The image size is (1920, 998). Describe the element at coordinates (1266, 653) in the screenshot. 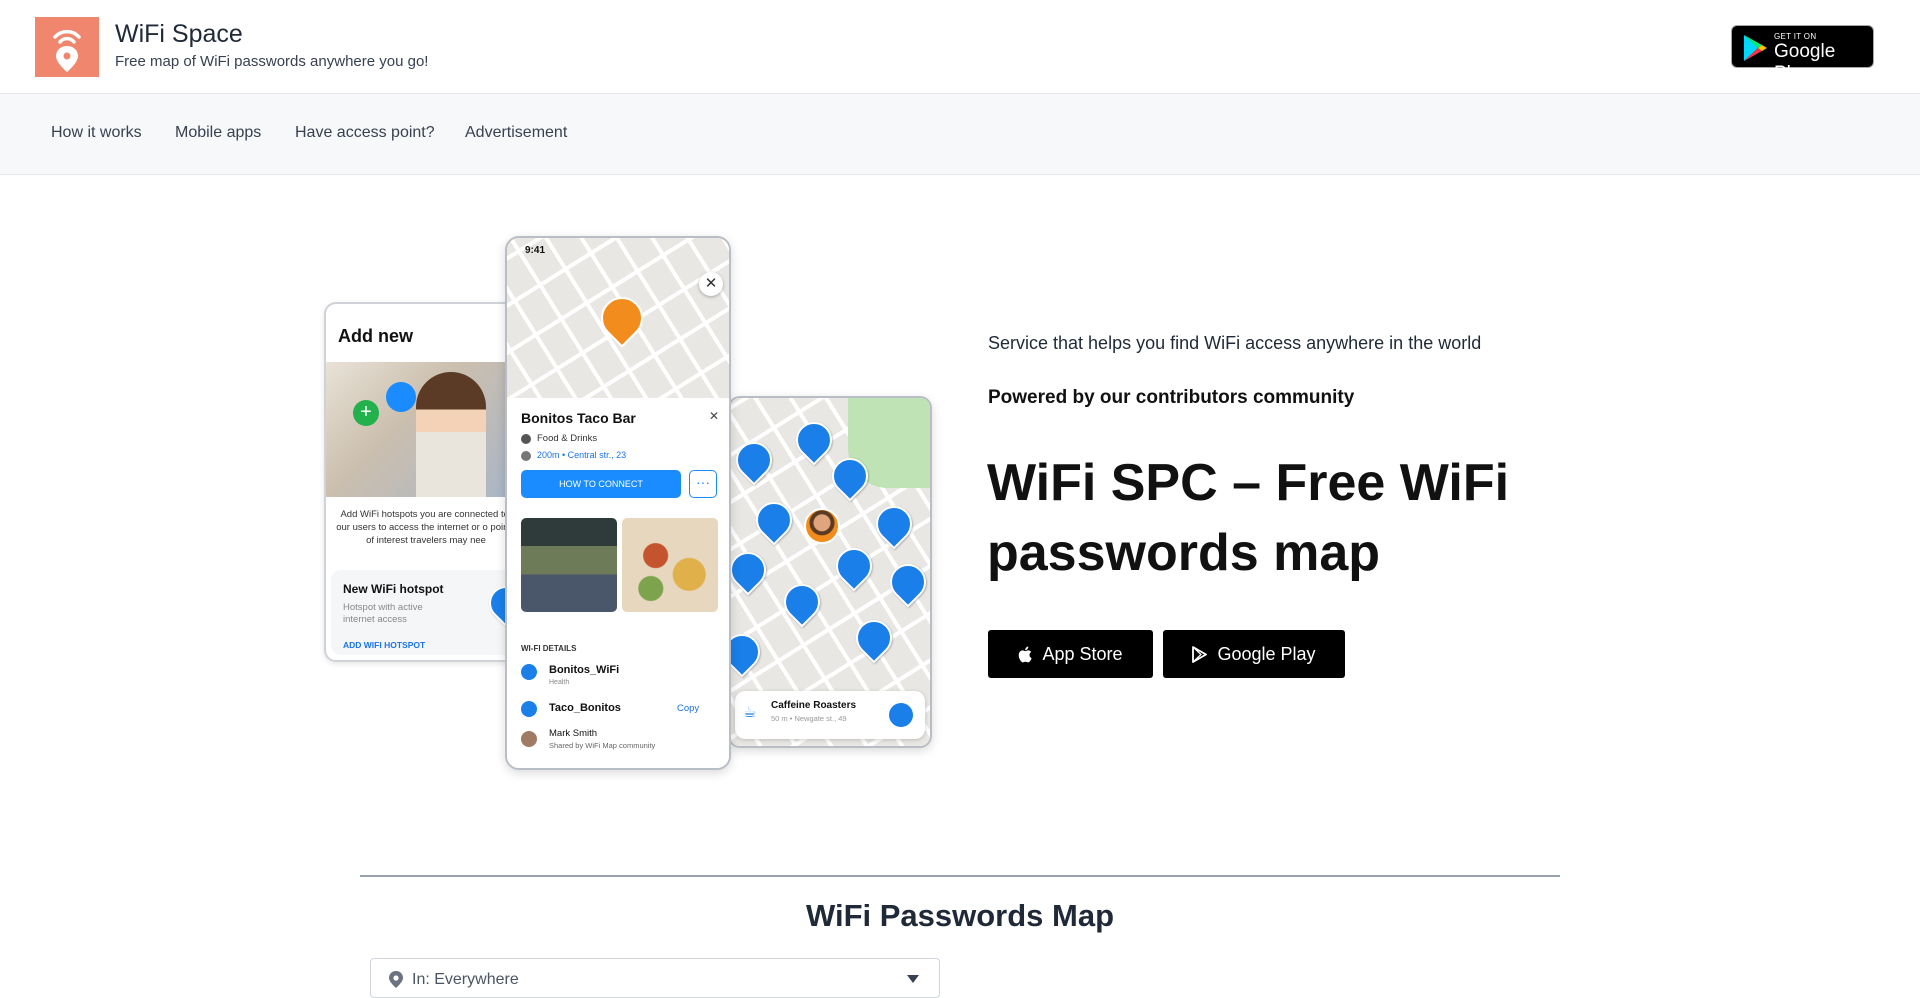

I see `google-play-label: Google Play` at that location.